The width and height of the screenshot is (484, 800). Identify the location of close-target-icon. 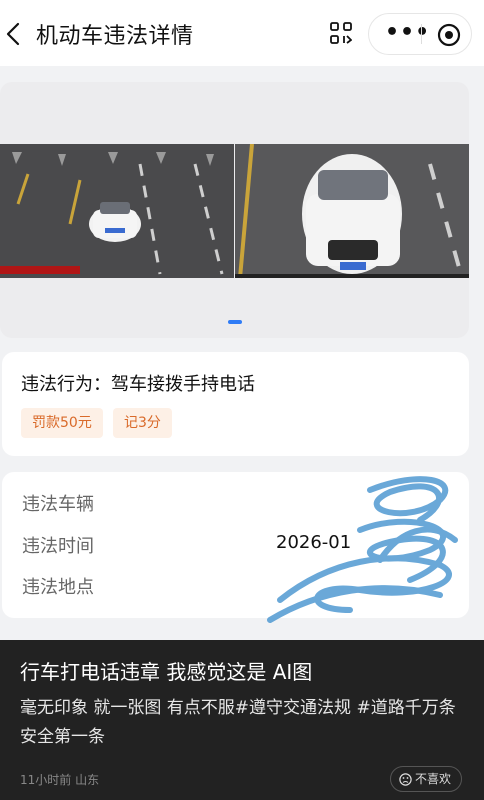
(449, 35).